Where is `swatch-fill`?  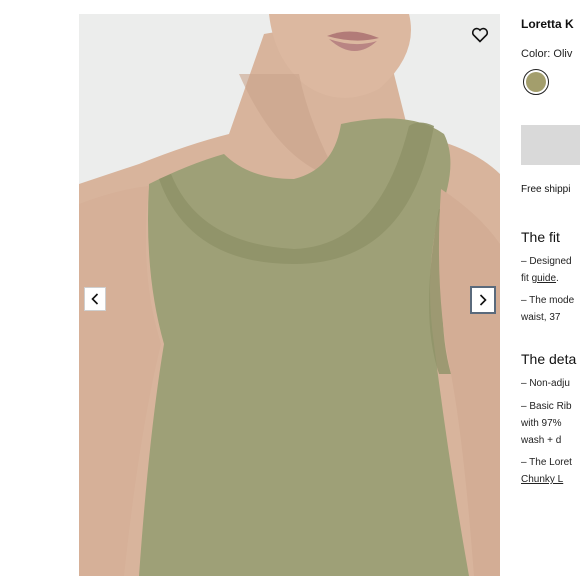
swatch-fill is located at coordinates (536, 82).